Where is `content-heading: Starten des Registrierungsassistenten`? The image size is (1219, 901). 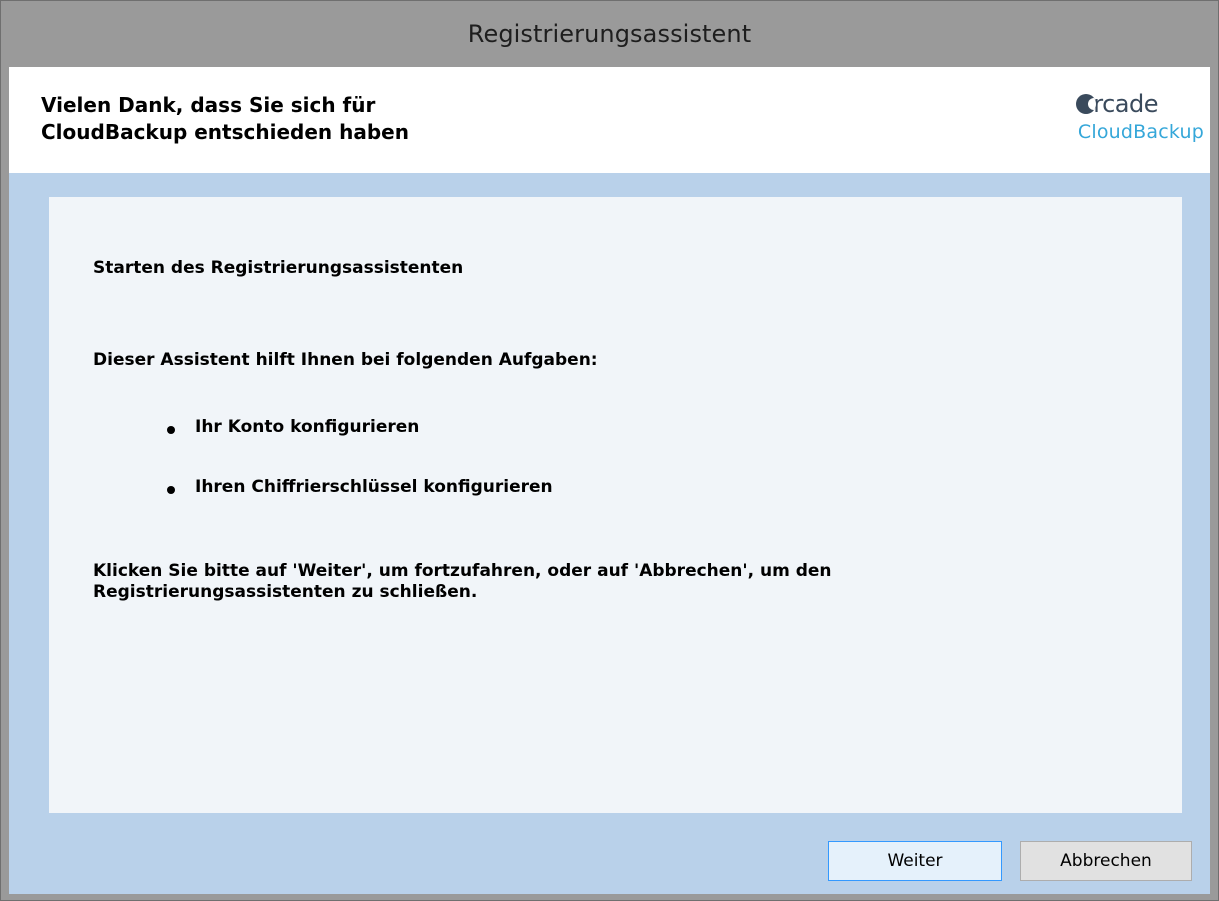 content-heading: Starten des Registrierungsassistenten is located at coordinates (278, 268).